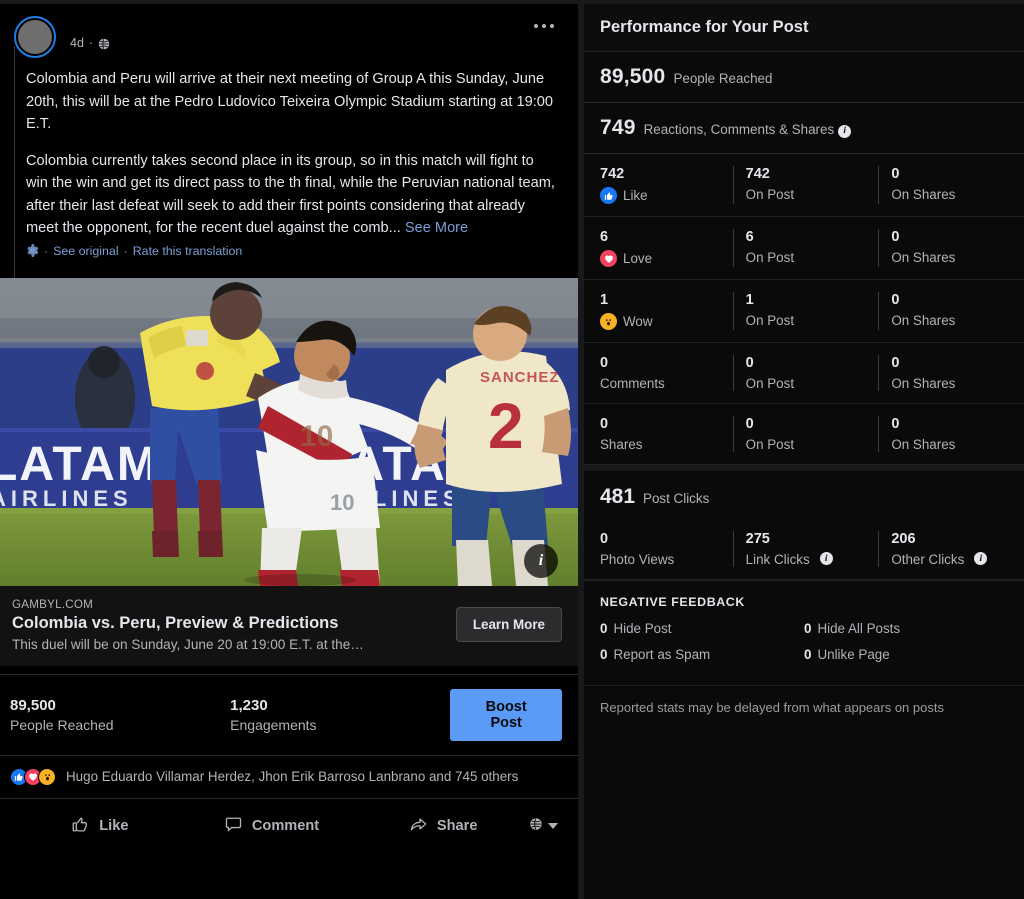  What do you see at coordinates (77, 43) in the screenshot?
I see `post-timestamp: 4d` at bounding box center [77, 43].